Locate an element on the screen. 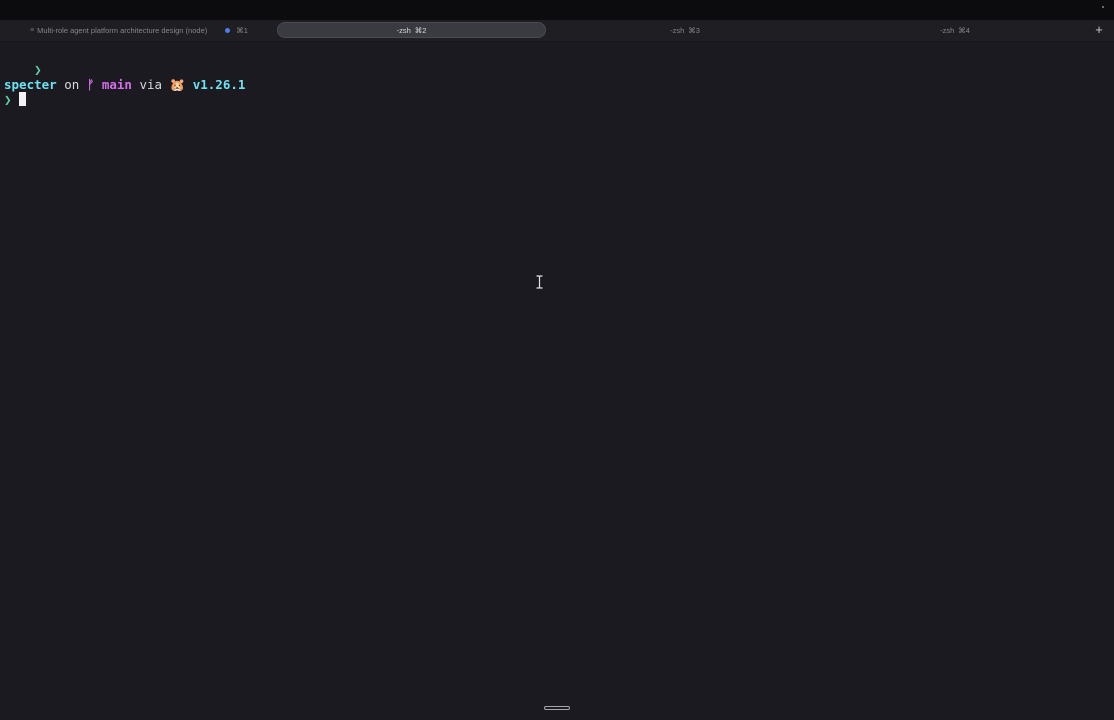 The width and height of the screenshot is (1114, 720). tab-2-shortcut: ⌘2 is located at coordinates (420, 30).